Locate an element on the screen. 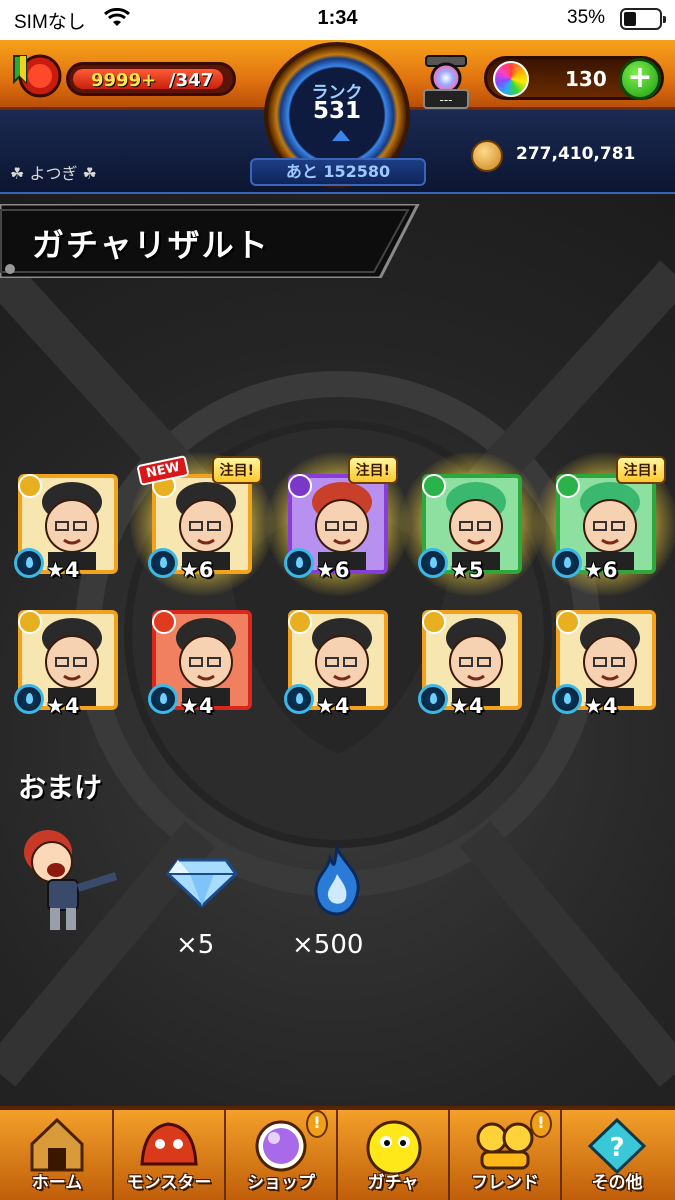  other-icon: ? is located at coordinates (617, 1145).